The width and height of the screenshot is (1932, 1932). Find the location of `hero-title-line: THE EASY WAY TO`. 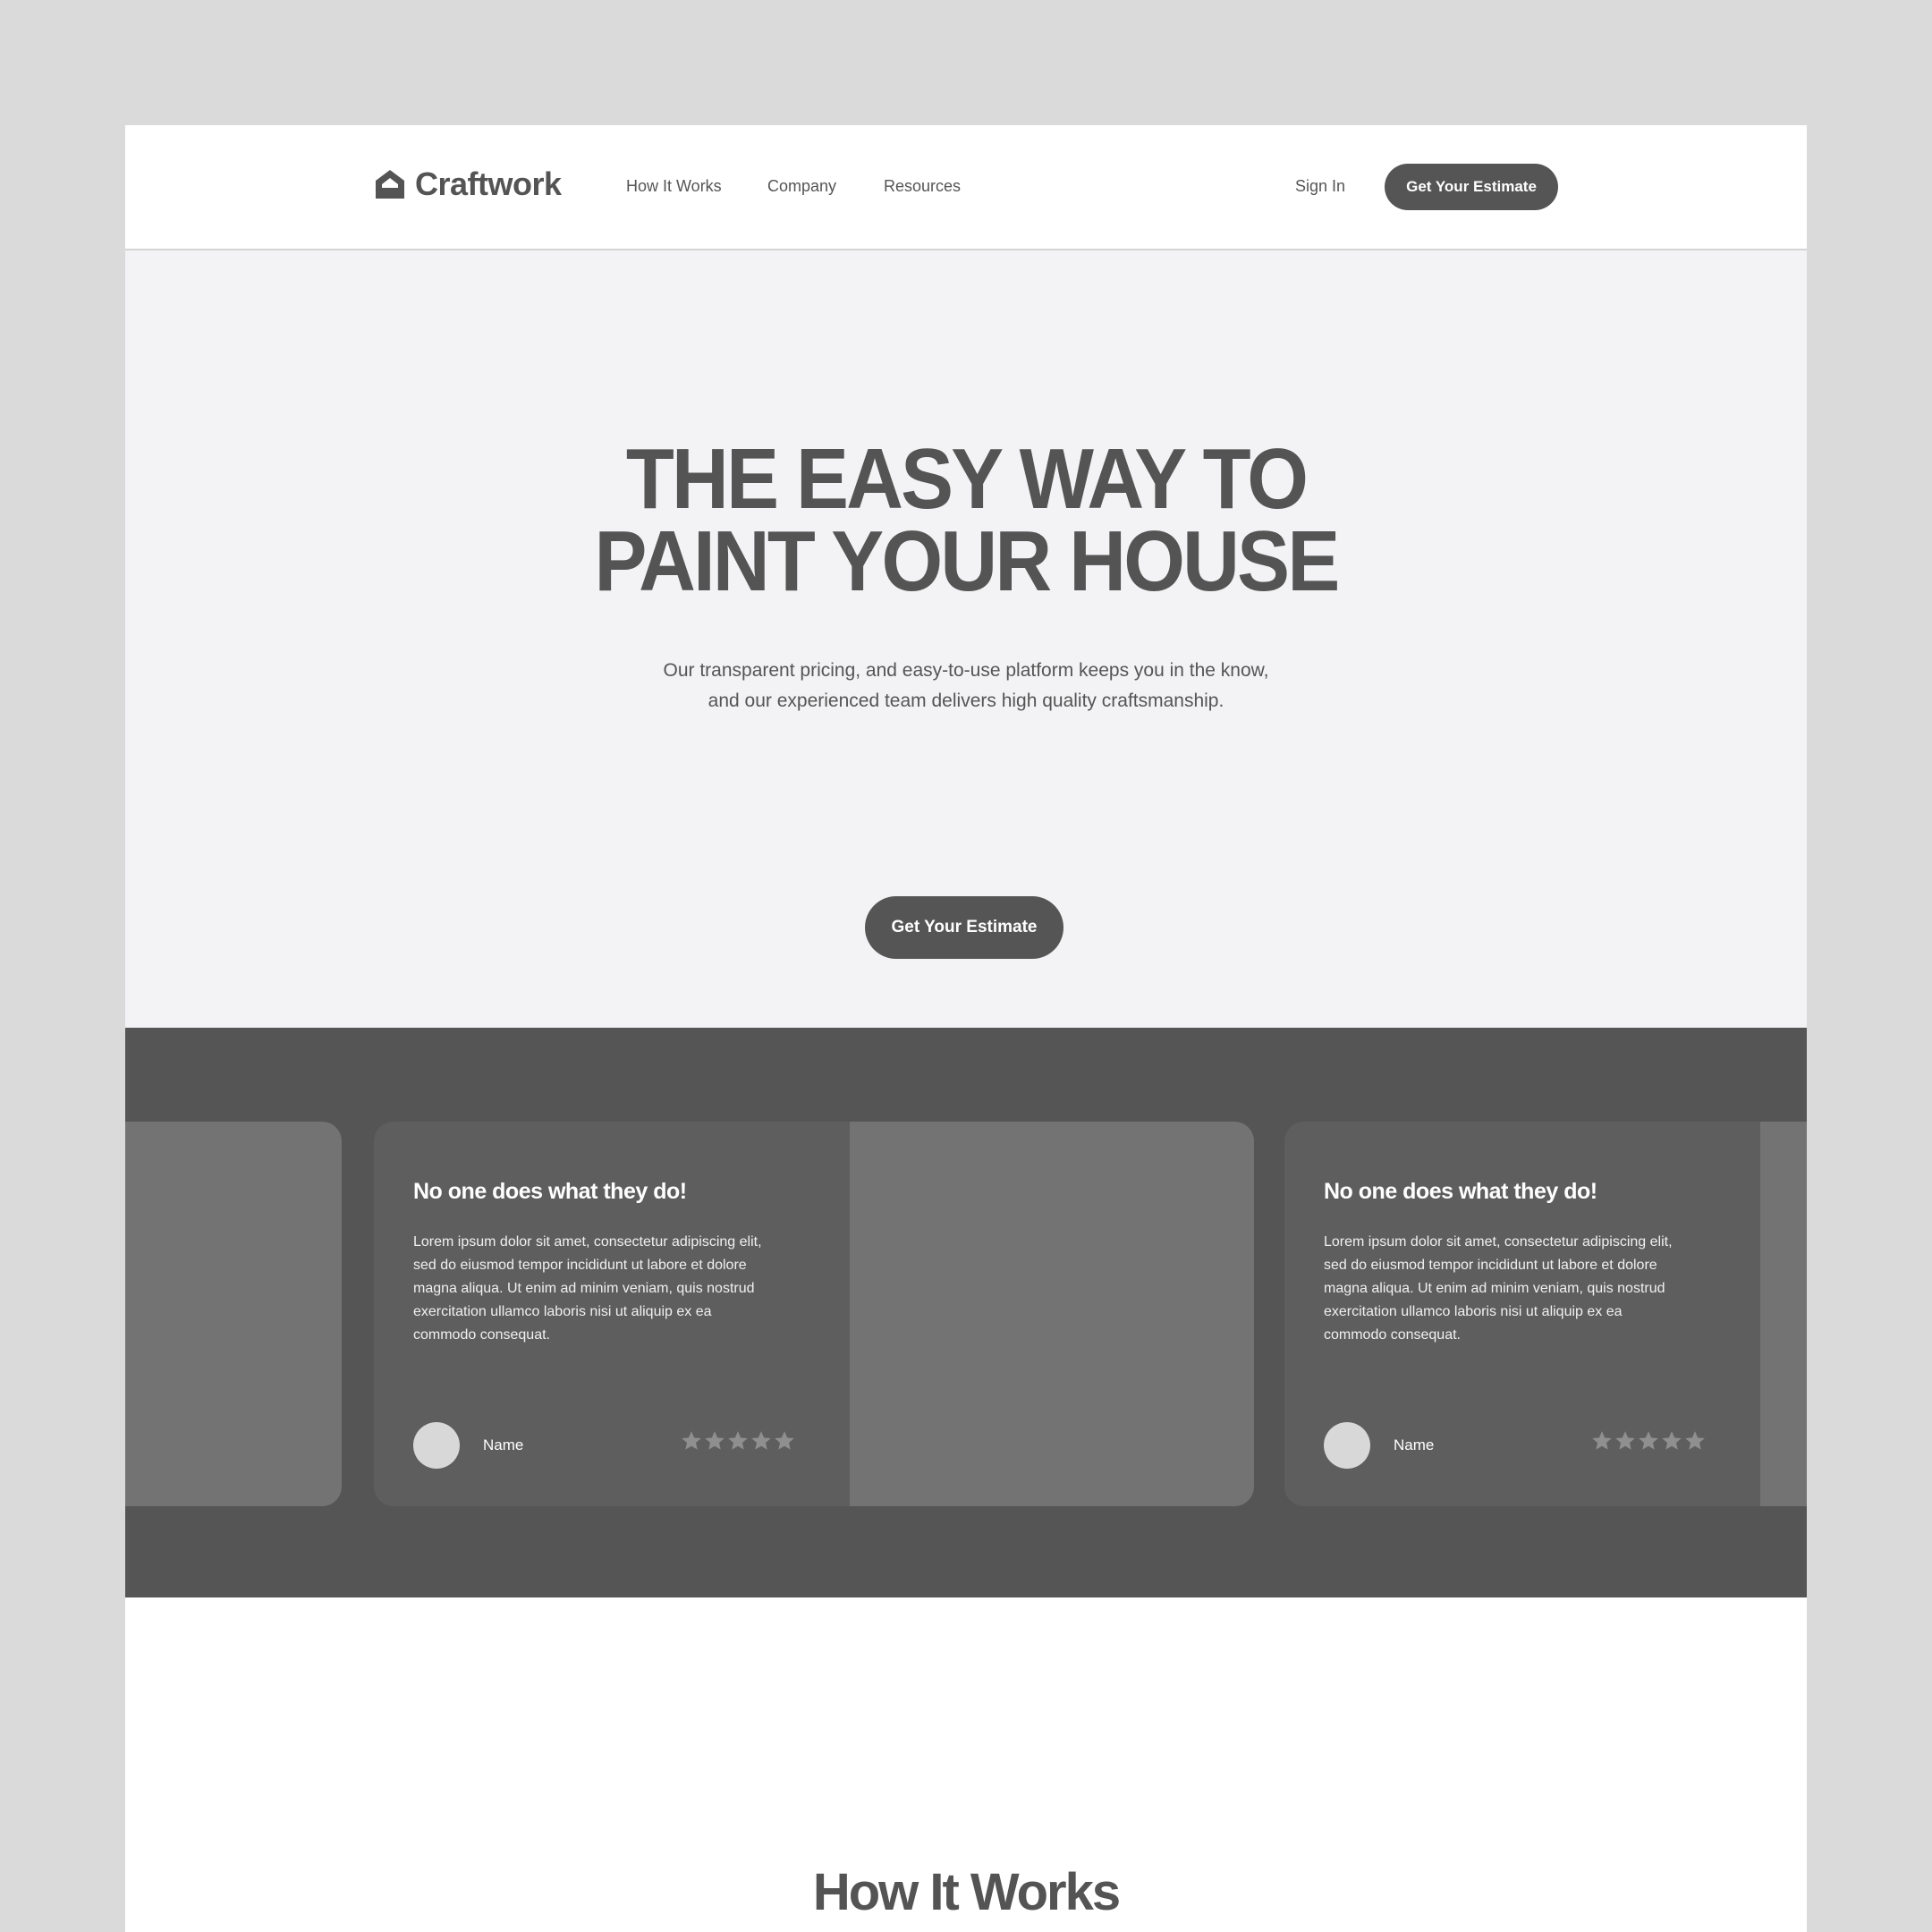

hero-title-line: THE EASY WAY TO is located at coordinates (967, 479).